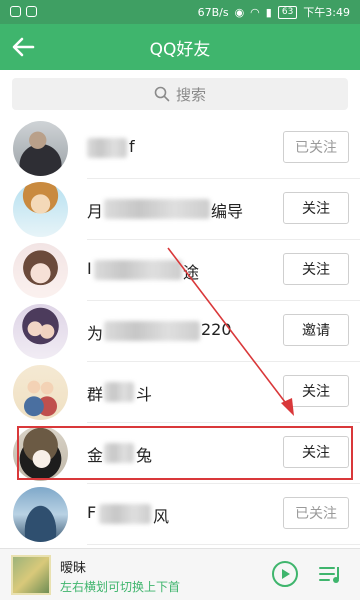  I want to click on highlight-box, so click(185, 453).